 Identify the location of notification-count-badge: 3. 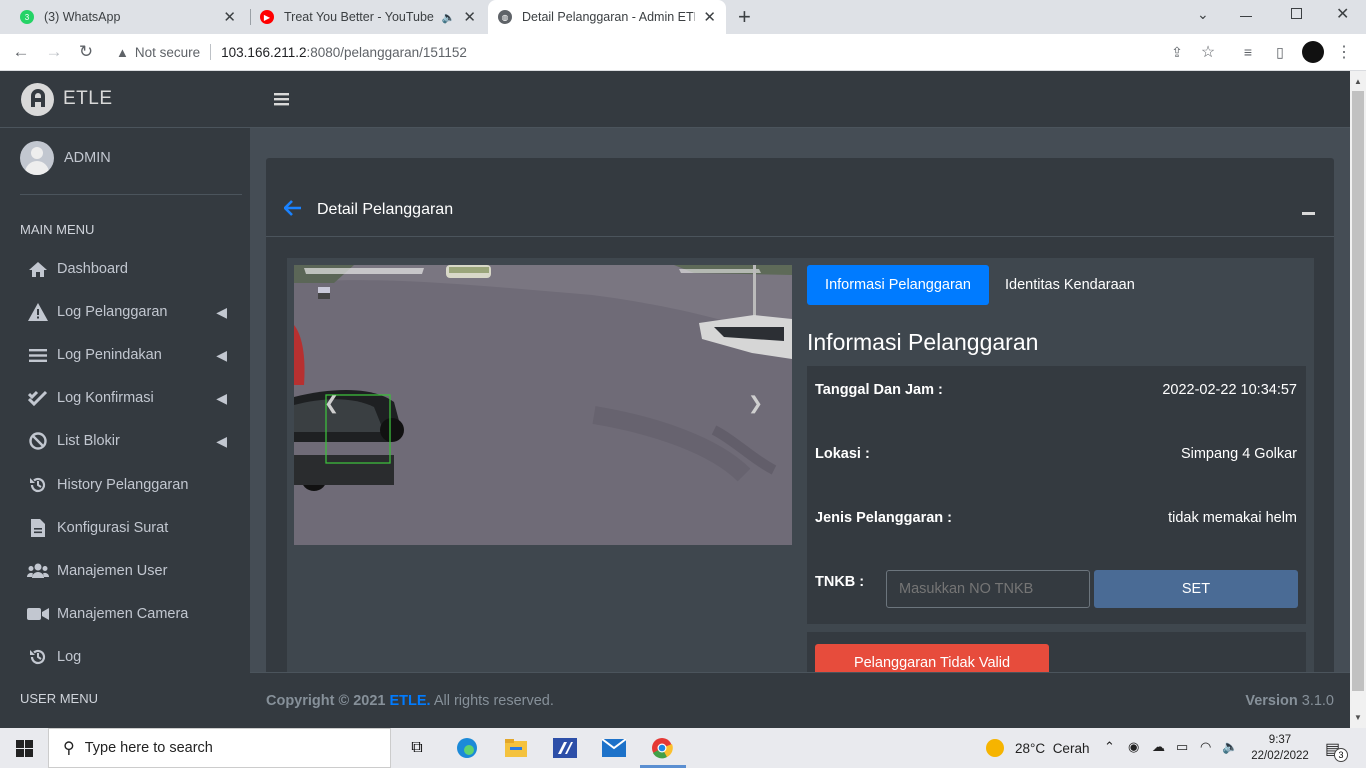
(1341, 755).